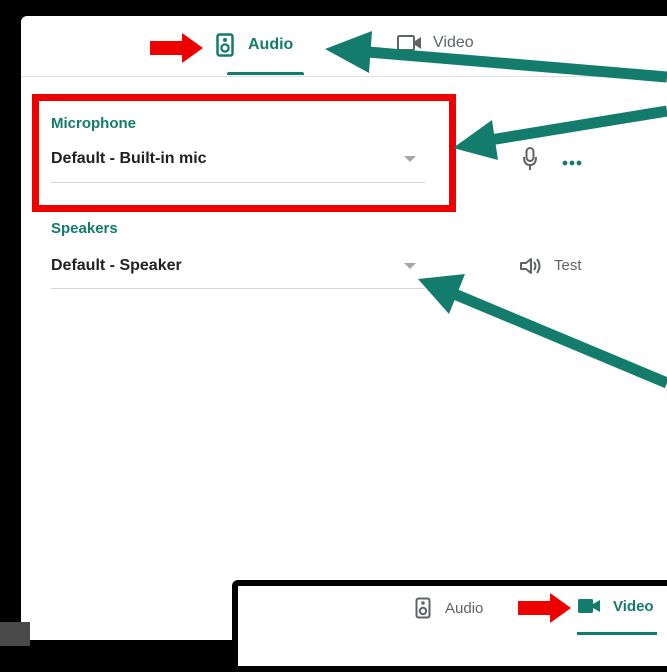 The height and width of the screenshot is (672, 667). Describe the element at coordinates (449, 626) in the screenshot. I see `video-tab-inset-panel` at that location.